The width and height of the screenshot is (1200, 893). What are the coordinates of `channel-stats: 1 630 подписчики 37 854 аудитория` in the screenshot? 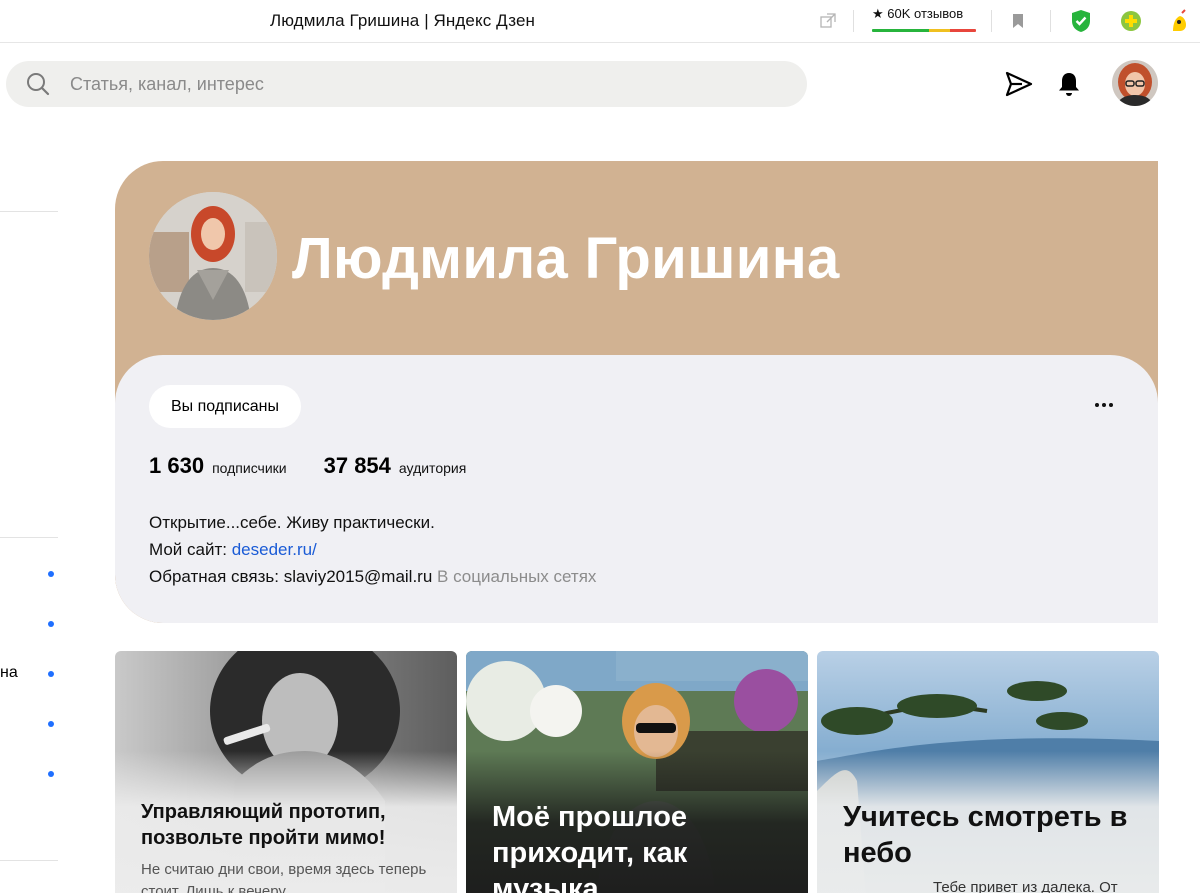 It's located at (307, 466).